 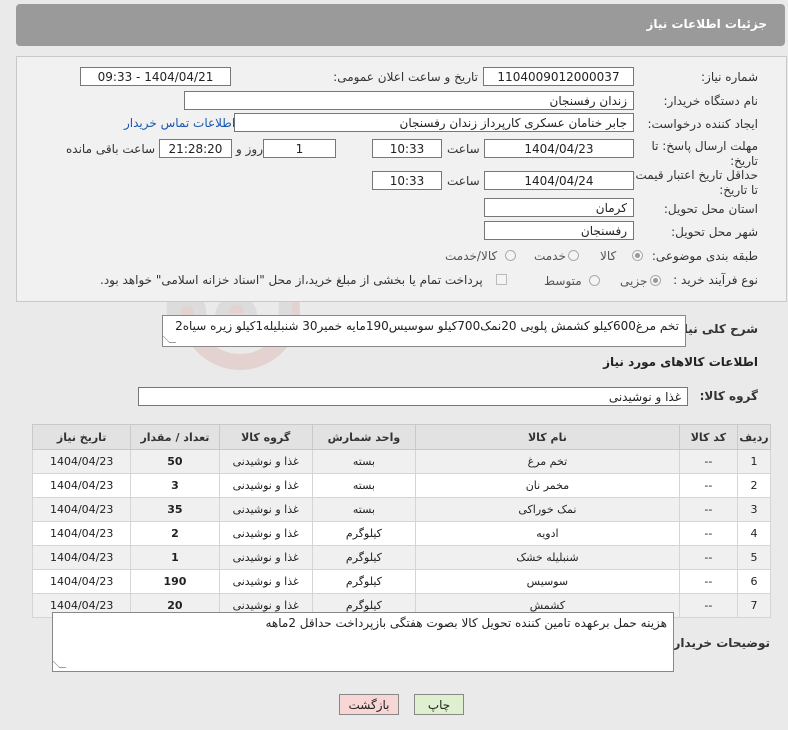 What do you see at coordinates (510, 255) in the screenshot?
I see `category-radio-both` at bounding box center [510, 255].